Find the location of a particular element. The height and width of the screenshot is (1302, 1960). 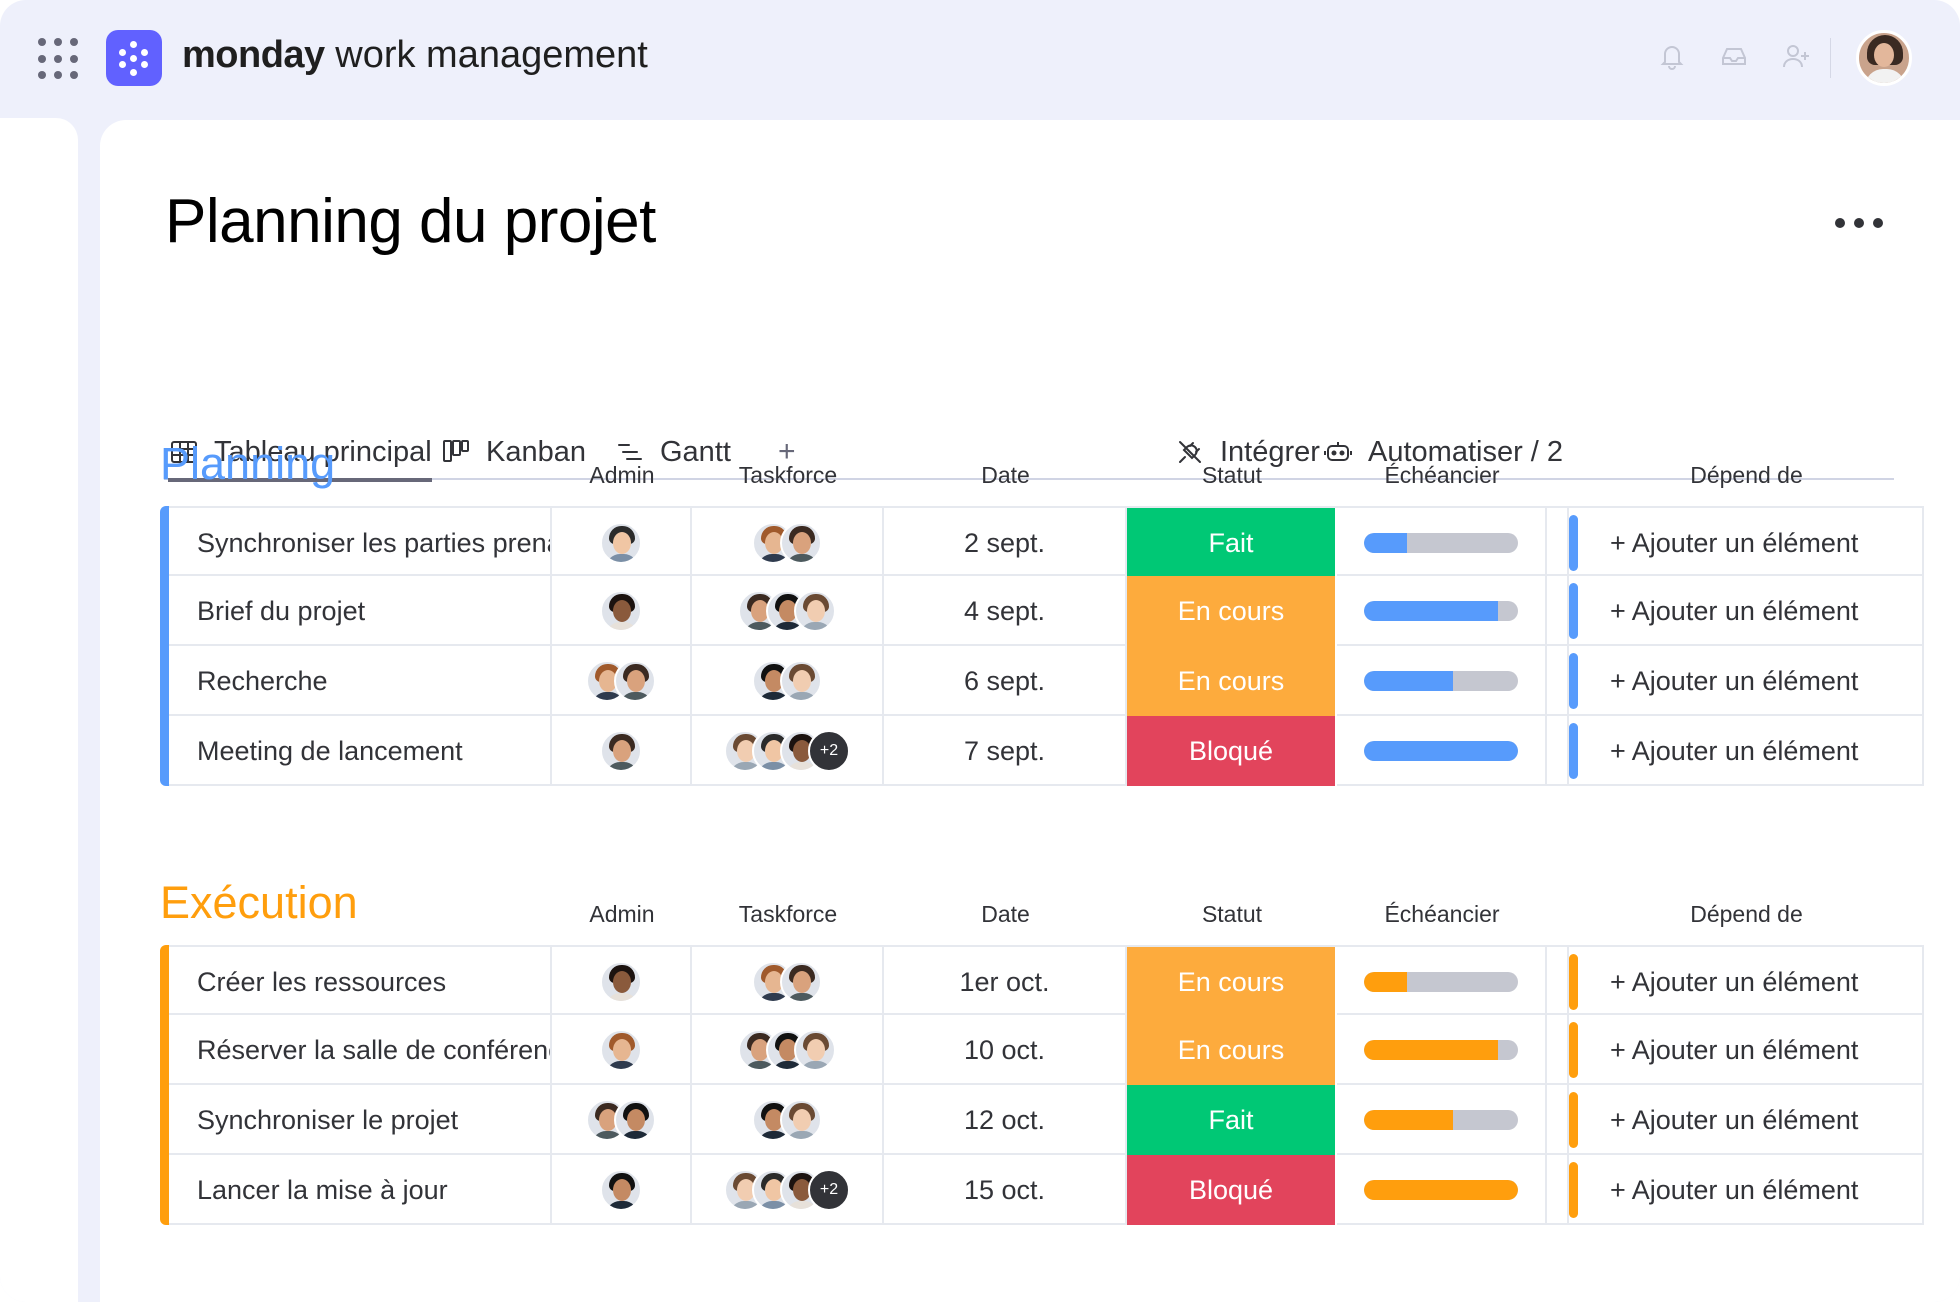

item-name: Réserver la salle de conférence is located at coordinates (360, 1050).